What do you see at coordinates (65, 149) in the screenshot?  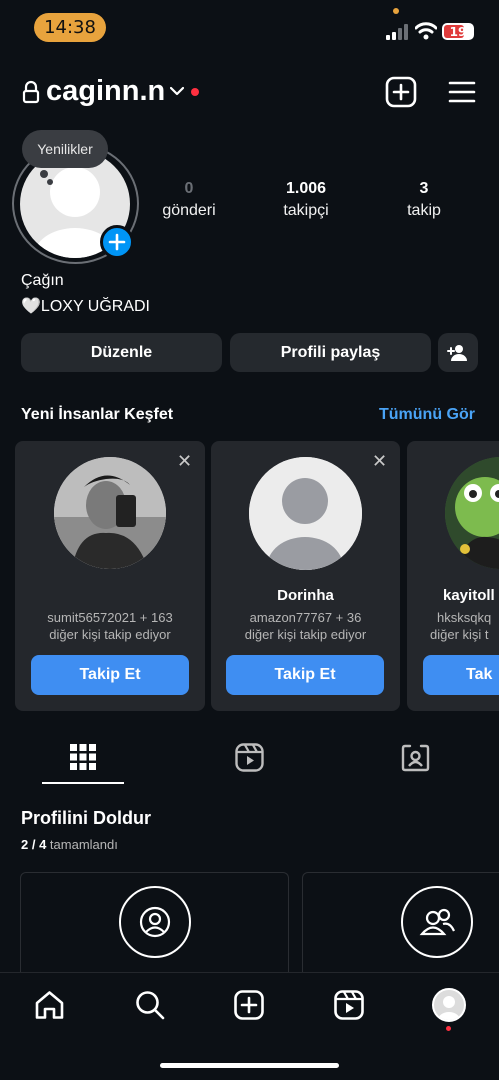 I see `notes-tooltip: Yenilikler` at bounding box center [65, 149].